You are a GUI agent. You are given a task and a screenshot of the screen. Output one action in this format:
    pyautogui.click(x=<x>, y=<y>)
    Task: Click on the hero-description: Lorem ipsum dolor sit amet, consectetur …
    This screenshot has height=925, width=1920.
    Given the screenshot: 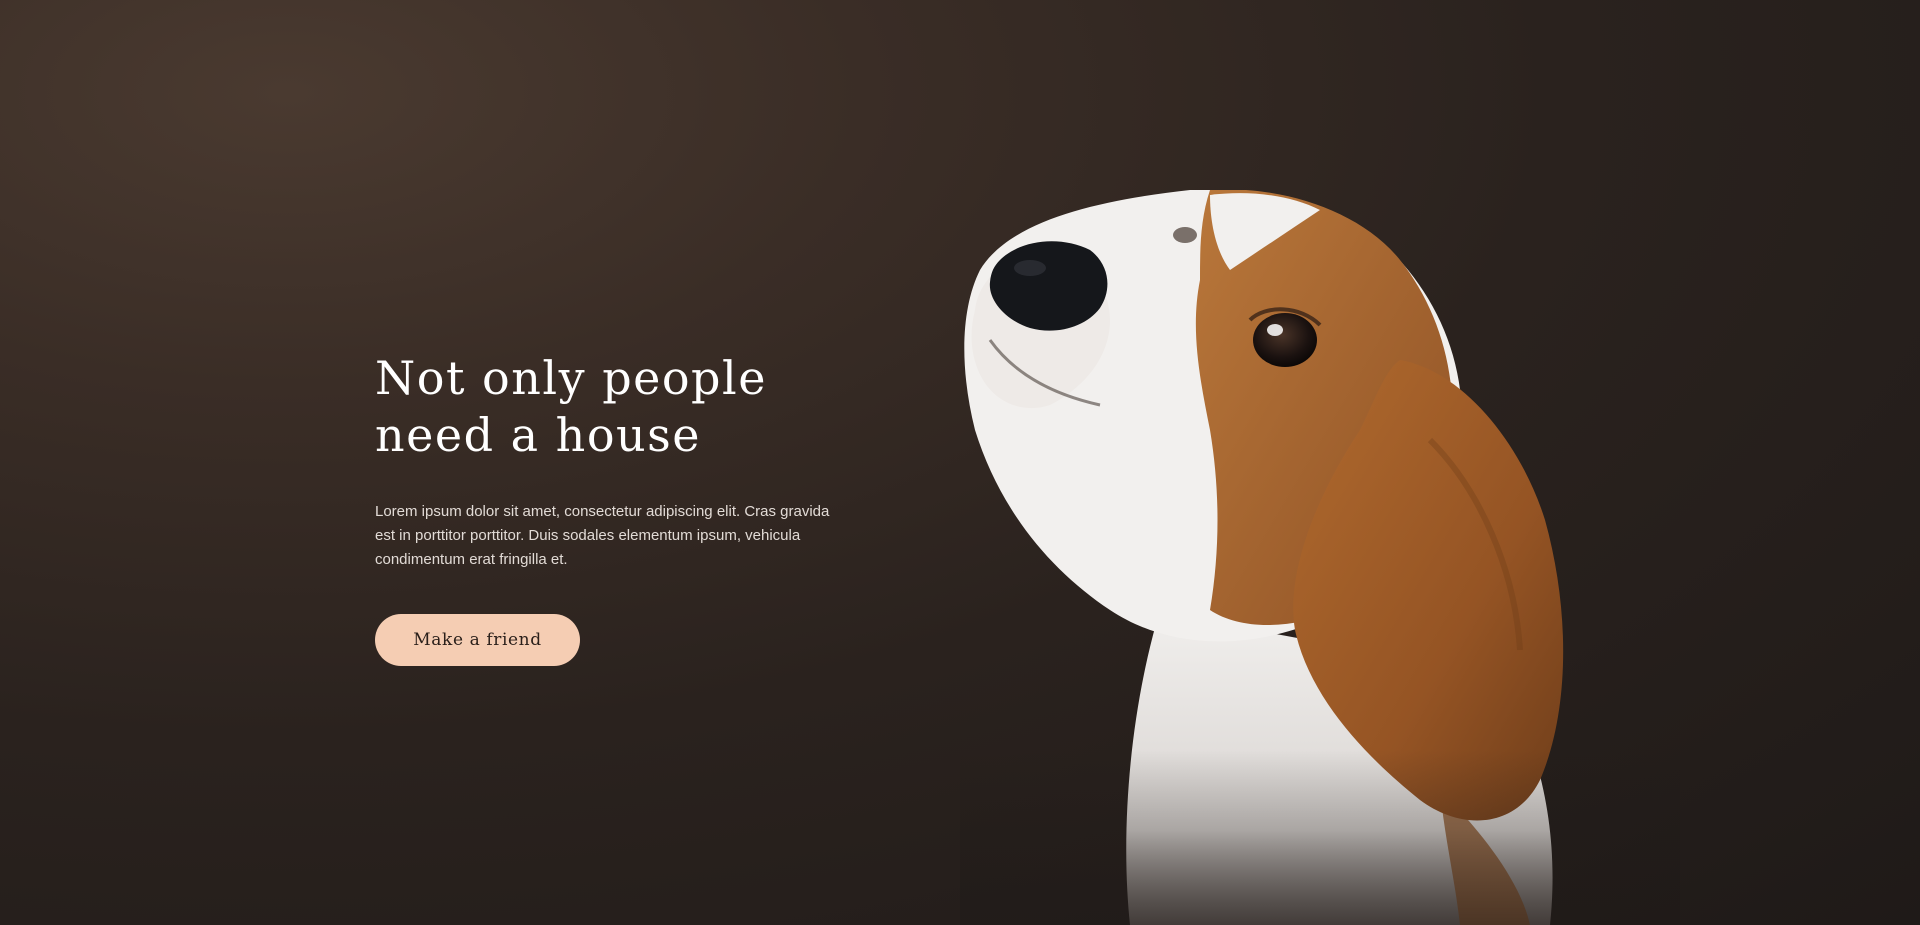 What is the action you would take?
    pyautogui.click(x=602, y=535)
    